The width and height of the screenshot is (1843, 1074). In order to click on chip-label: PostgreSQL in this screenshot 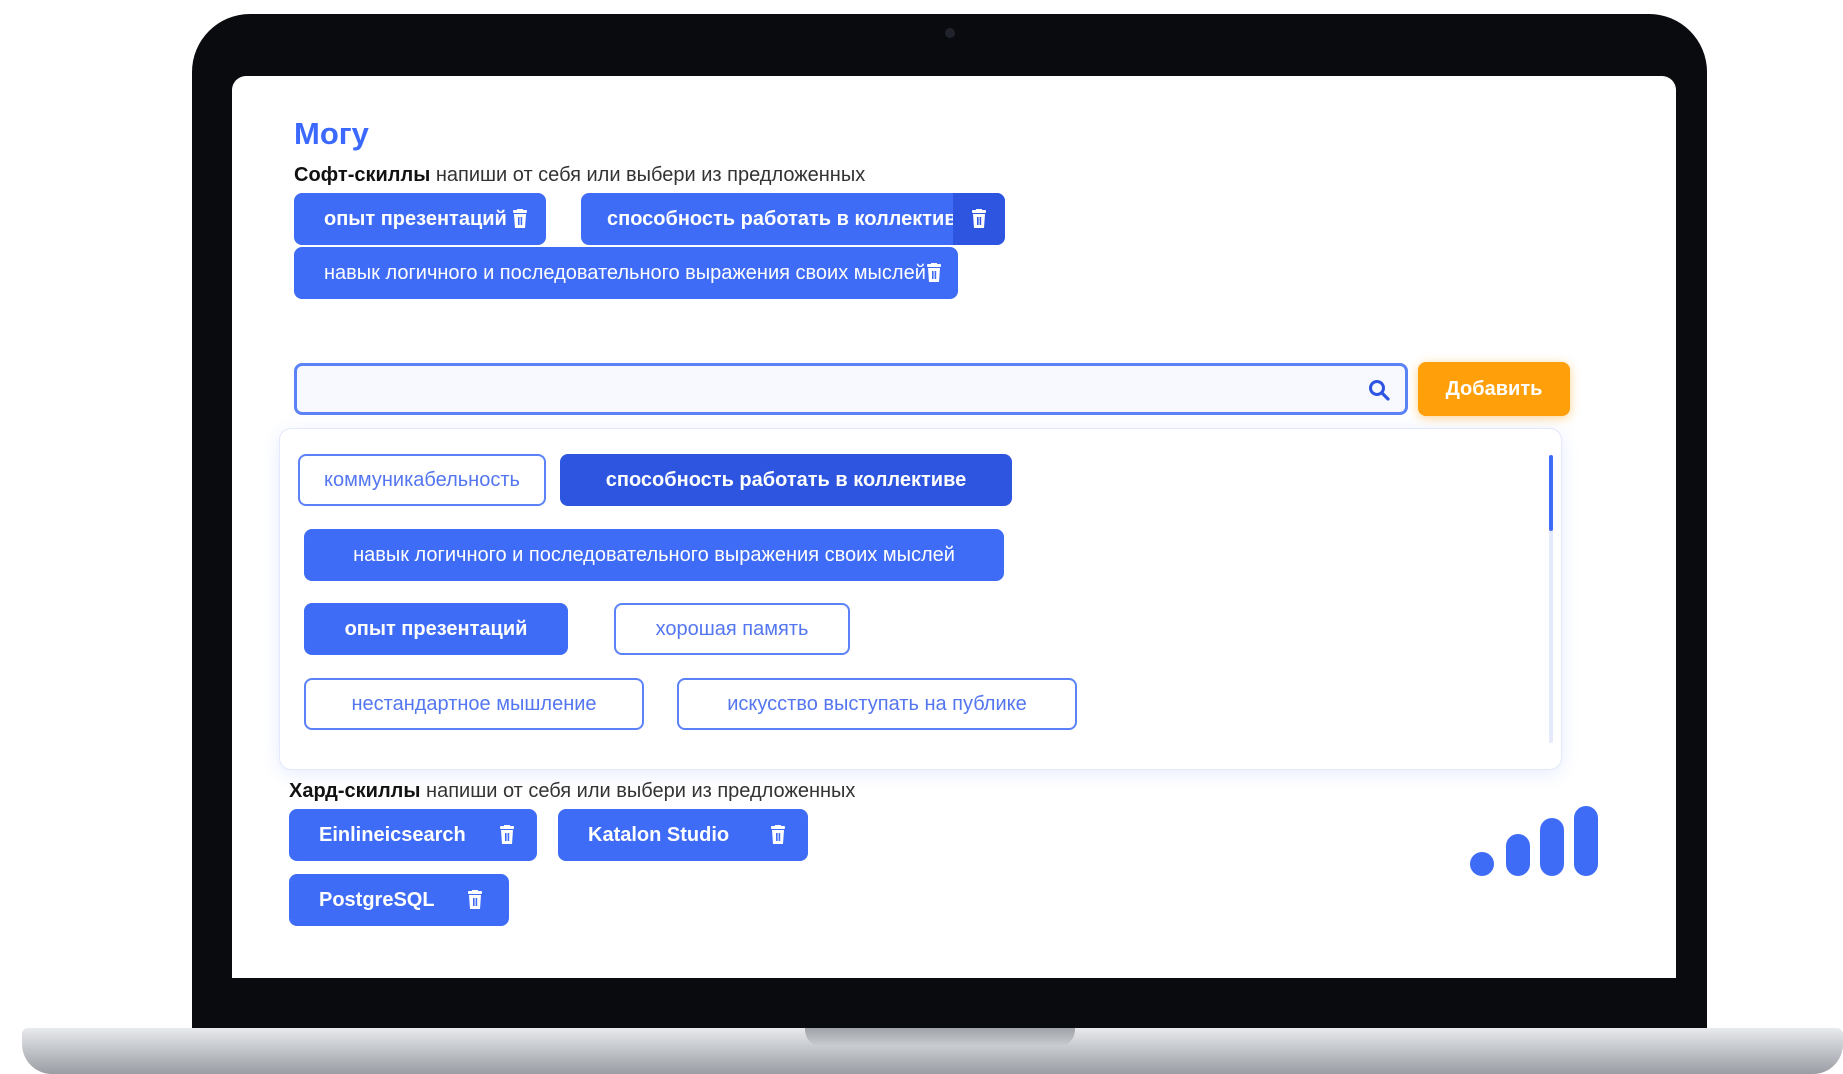, I will do `click(377, 899)`.